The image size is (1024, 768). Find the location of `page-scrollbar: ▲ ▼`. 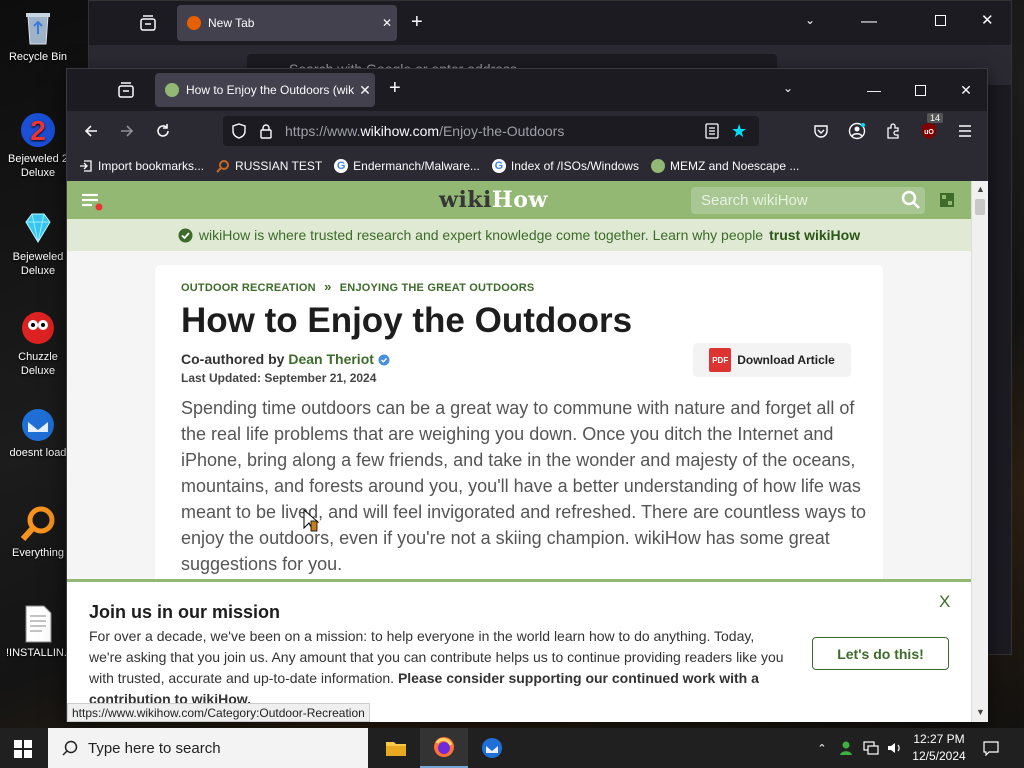

page-scrollbar: ▲ ▼ is located at coordinates (979, 451).